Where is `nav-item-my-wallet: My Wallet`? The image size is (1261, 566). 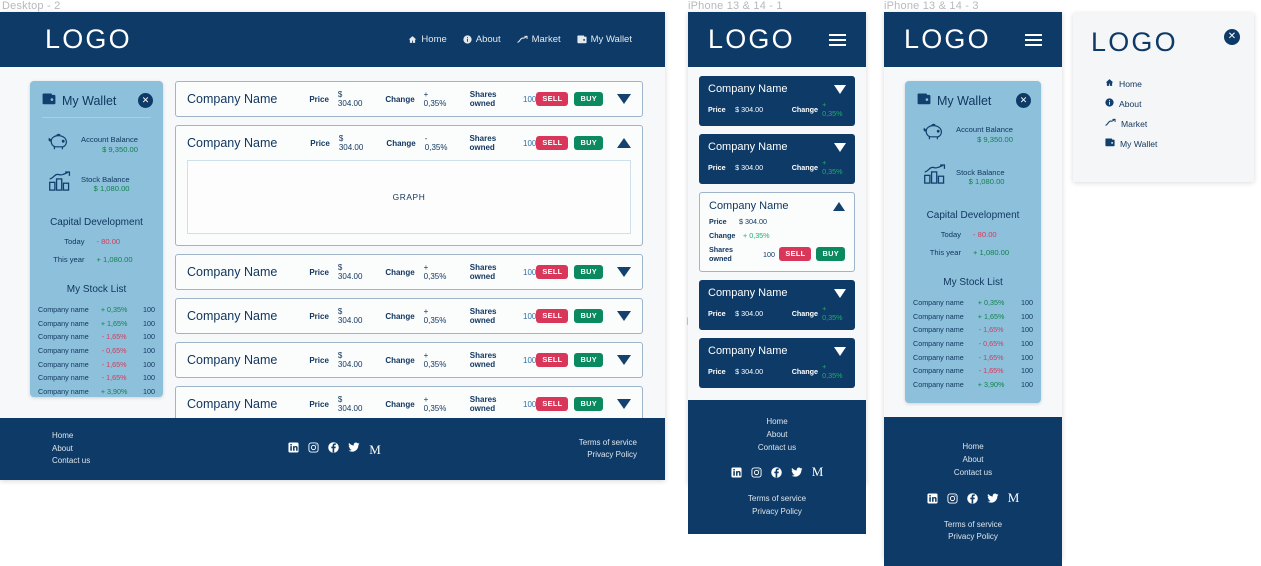 nav-item-my-wallet: My Wallet is located at coordinates (604, 39).